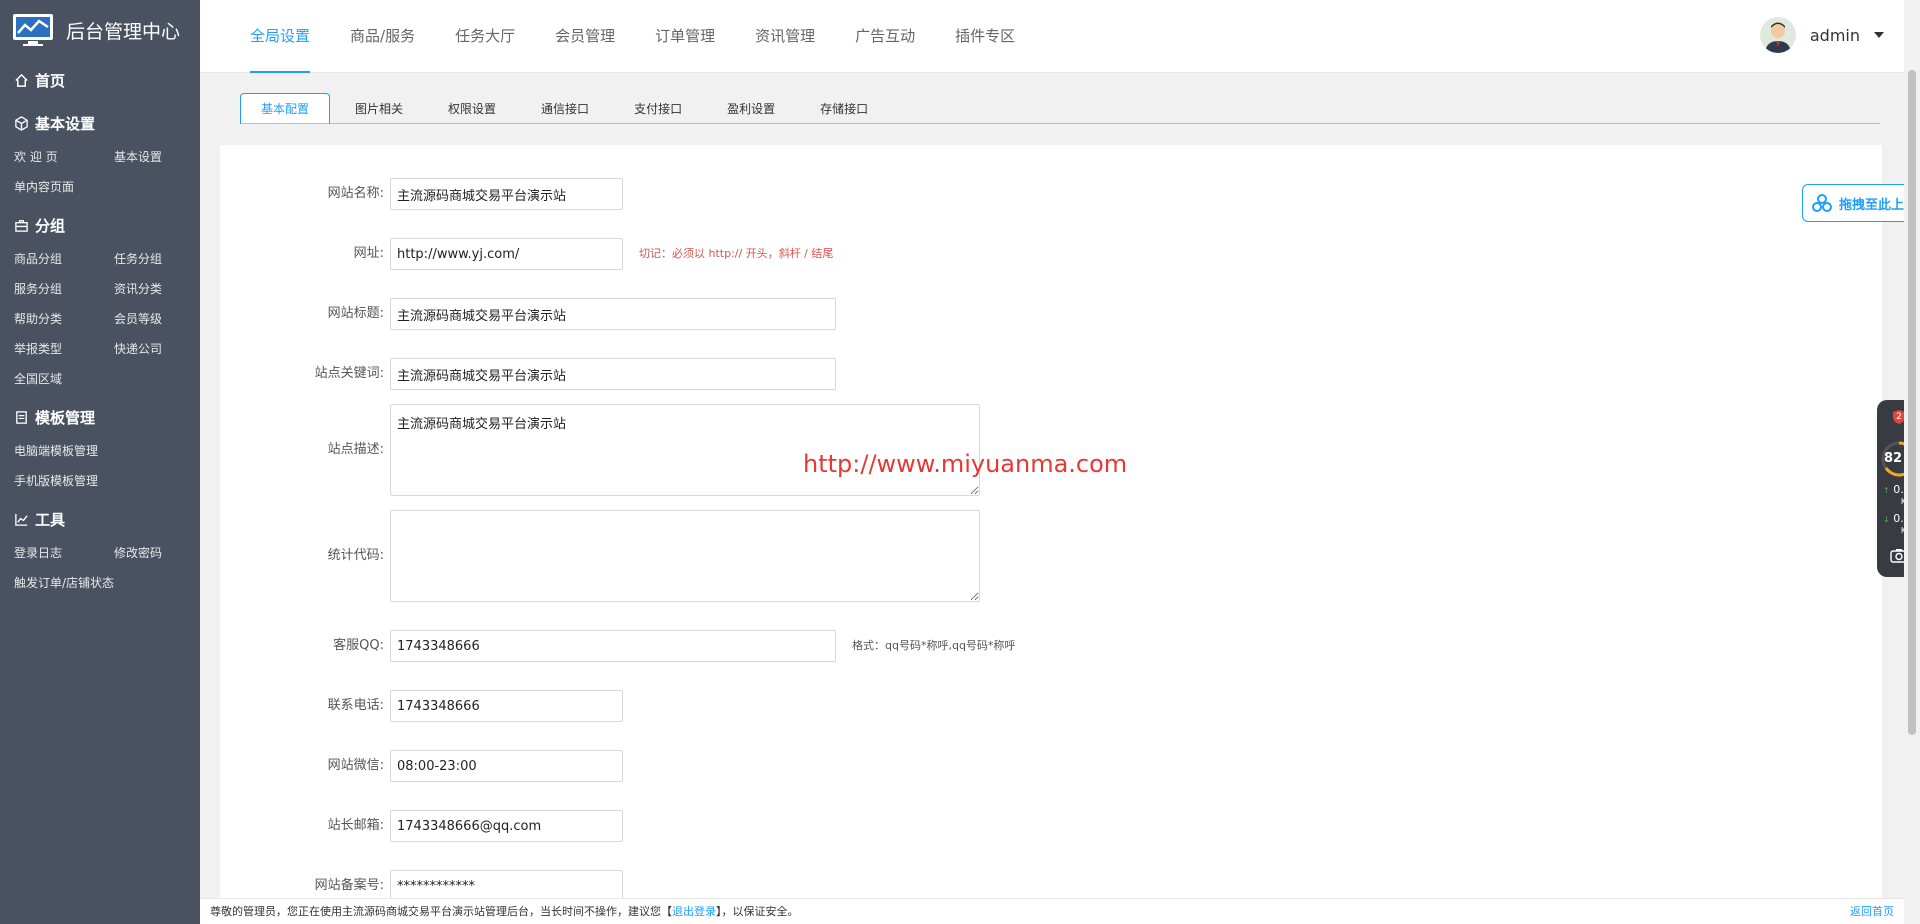 The height and width of the screenshot is (924, 1920). Describe the element at coordinates (506, 766) in the screenshot. I see `wechat-input` at that location.